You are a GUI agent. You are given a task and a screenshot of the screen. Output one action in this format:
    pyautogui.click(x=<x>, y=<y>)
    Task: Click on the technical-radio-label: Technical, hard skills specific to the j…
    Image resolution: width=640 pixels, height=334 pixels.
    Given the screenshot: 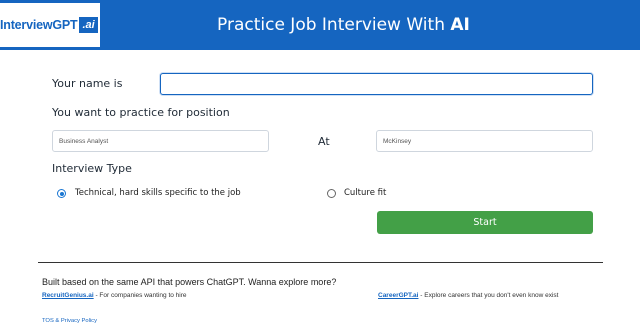 What is the action you would take?
    pyautogui.click(x=158, y=193)
    